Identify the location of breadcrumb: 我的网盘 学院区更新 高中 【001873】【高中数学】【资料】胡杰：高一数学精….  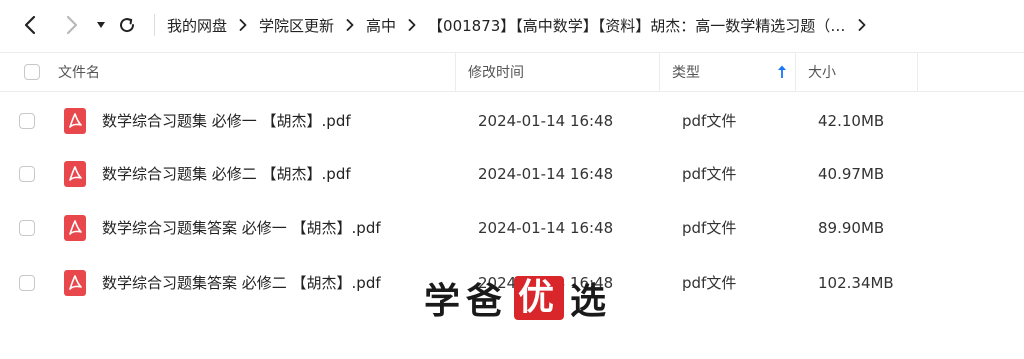
(594, 25).